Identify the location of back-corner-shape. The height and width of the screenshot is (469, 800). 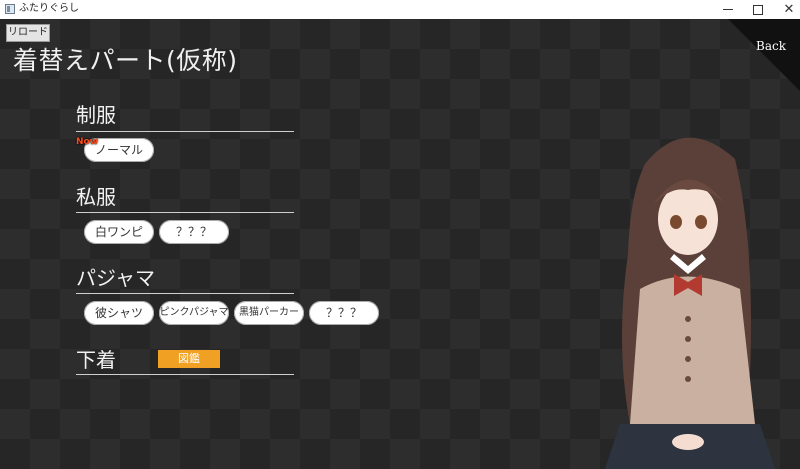
(764, 55).